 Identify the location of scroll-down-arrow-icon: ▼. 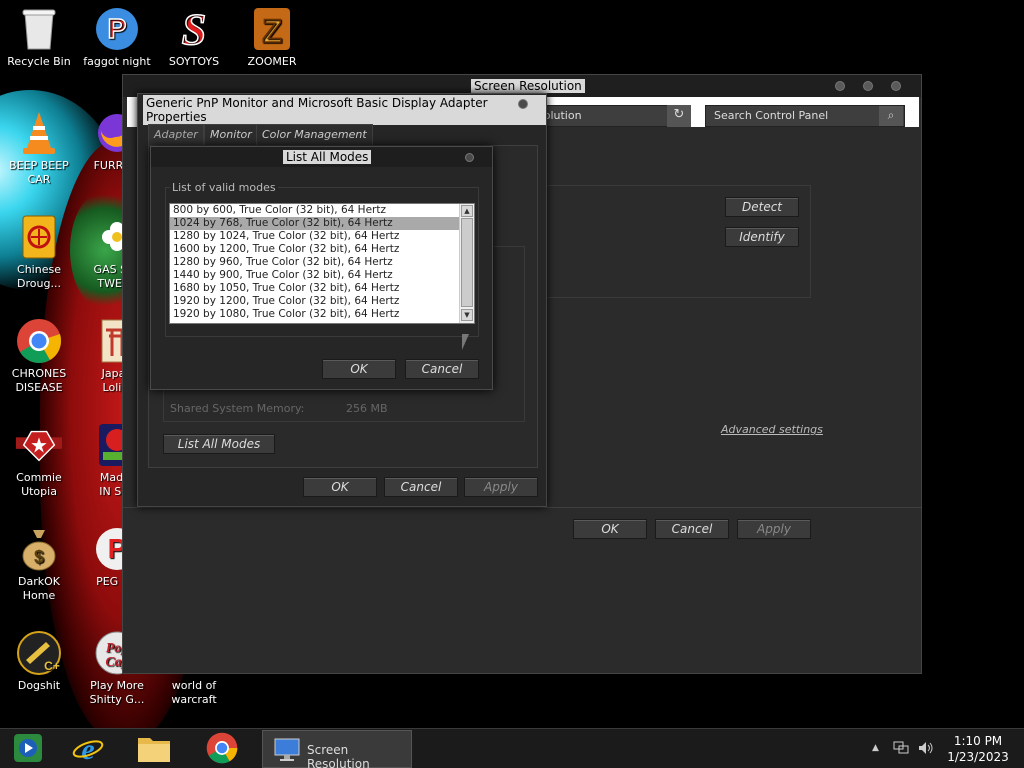
(467, 315).